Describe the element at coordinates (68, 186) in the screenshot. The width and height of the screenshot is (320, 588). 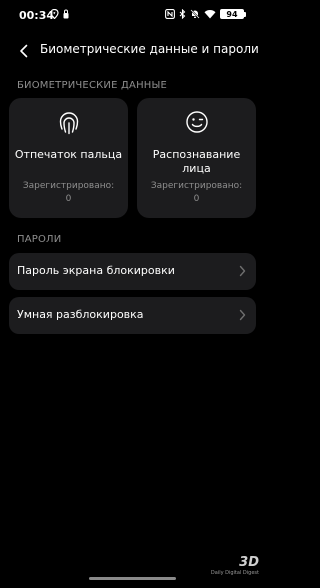
I see `fingerprint-status-label: Зарегистрировано:` at that location.